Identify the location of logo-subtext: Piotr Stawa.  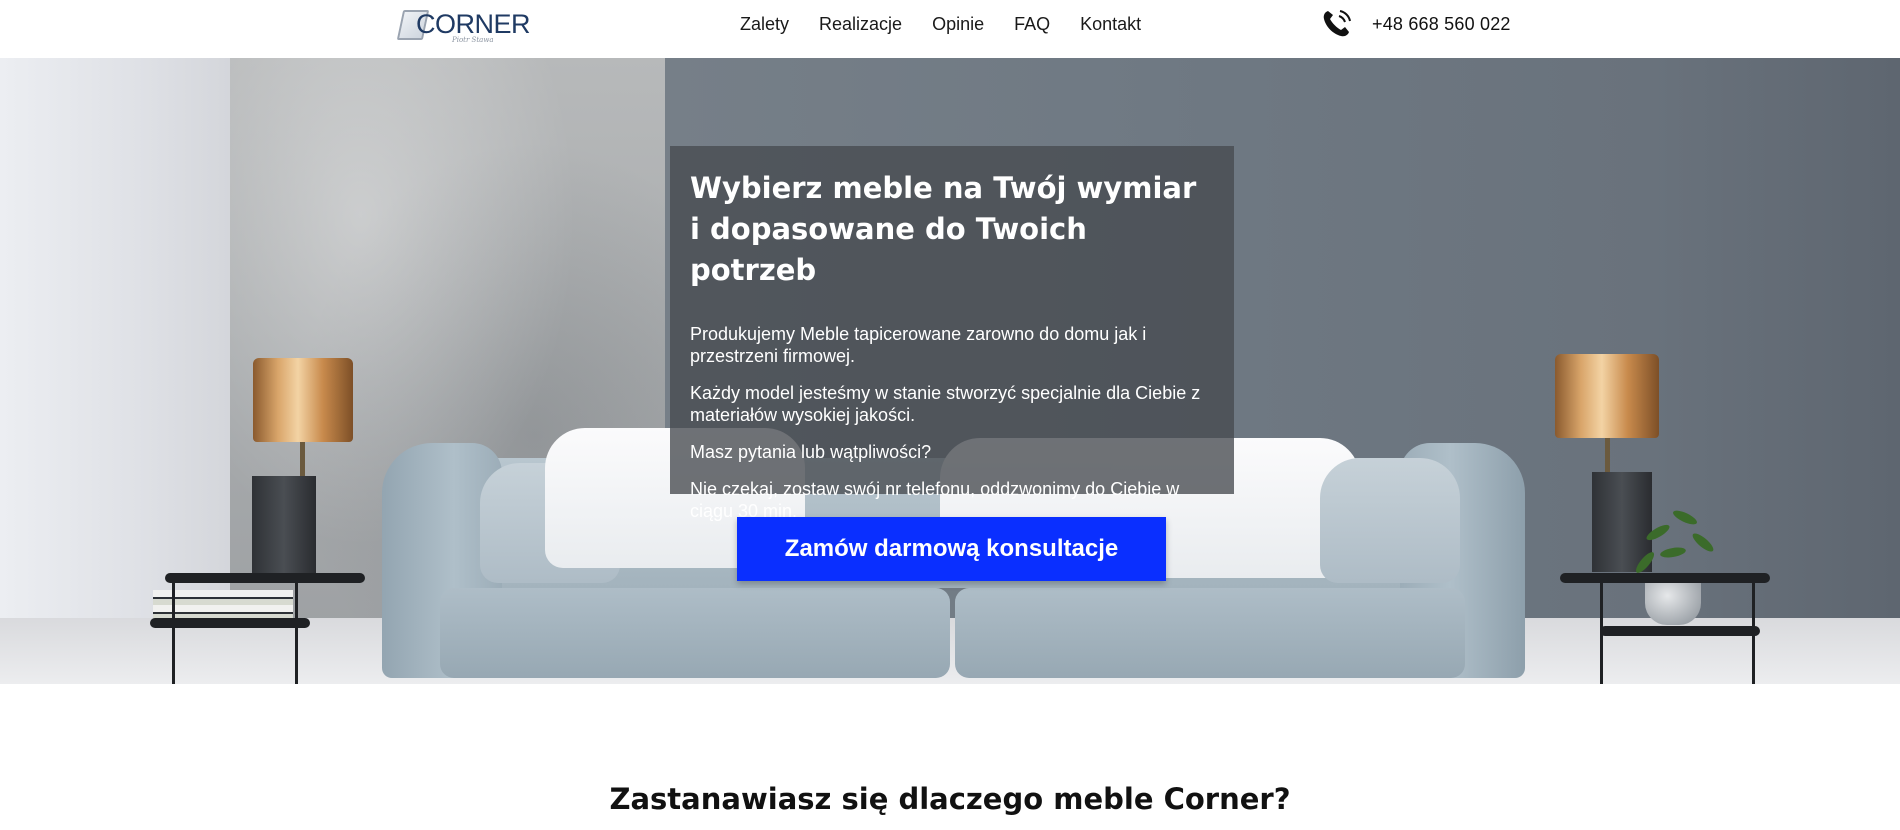
(473, 40).